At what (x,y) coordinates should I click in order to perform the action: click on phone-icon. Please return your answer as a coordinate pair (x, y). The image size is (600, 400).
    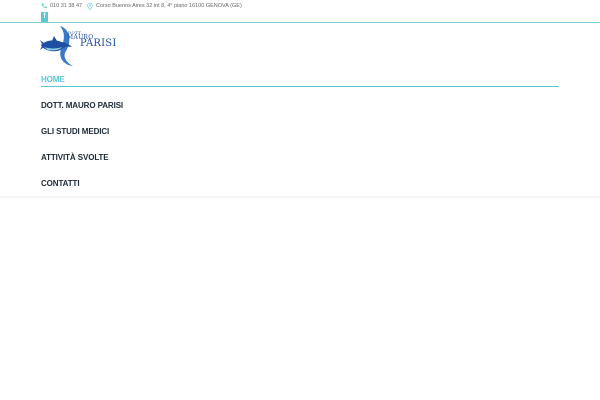
    Looking at the image, I should click on (44, 6).